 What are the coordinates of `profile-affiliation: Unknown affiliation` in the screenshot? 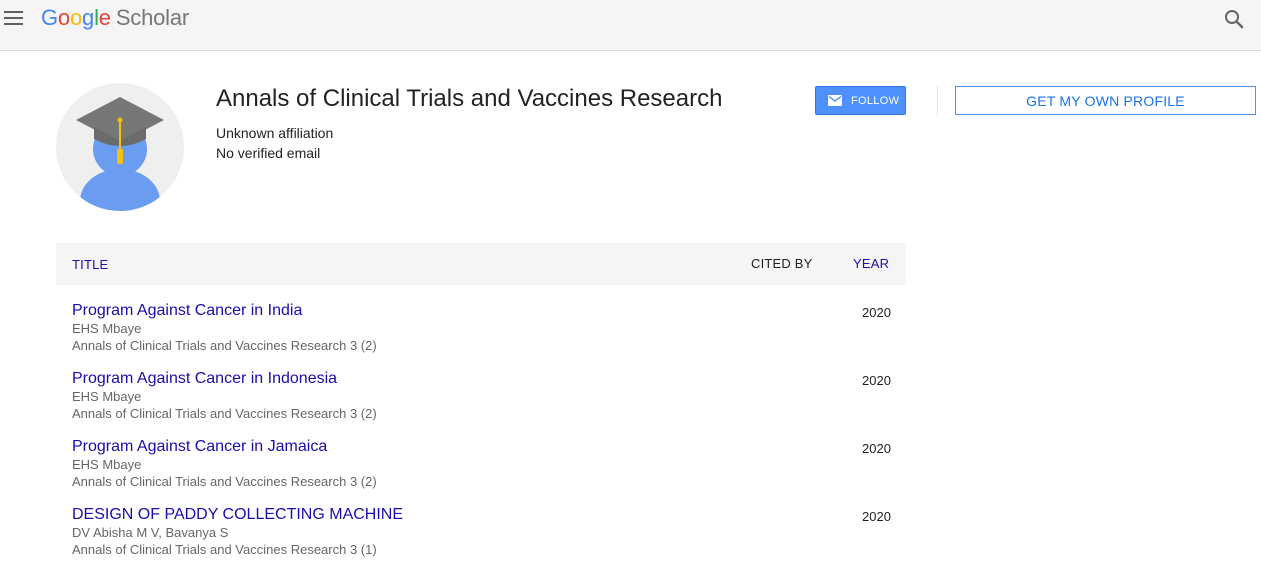 It's located at (275, 133).